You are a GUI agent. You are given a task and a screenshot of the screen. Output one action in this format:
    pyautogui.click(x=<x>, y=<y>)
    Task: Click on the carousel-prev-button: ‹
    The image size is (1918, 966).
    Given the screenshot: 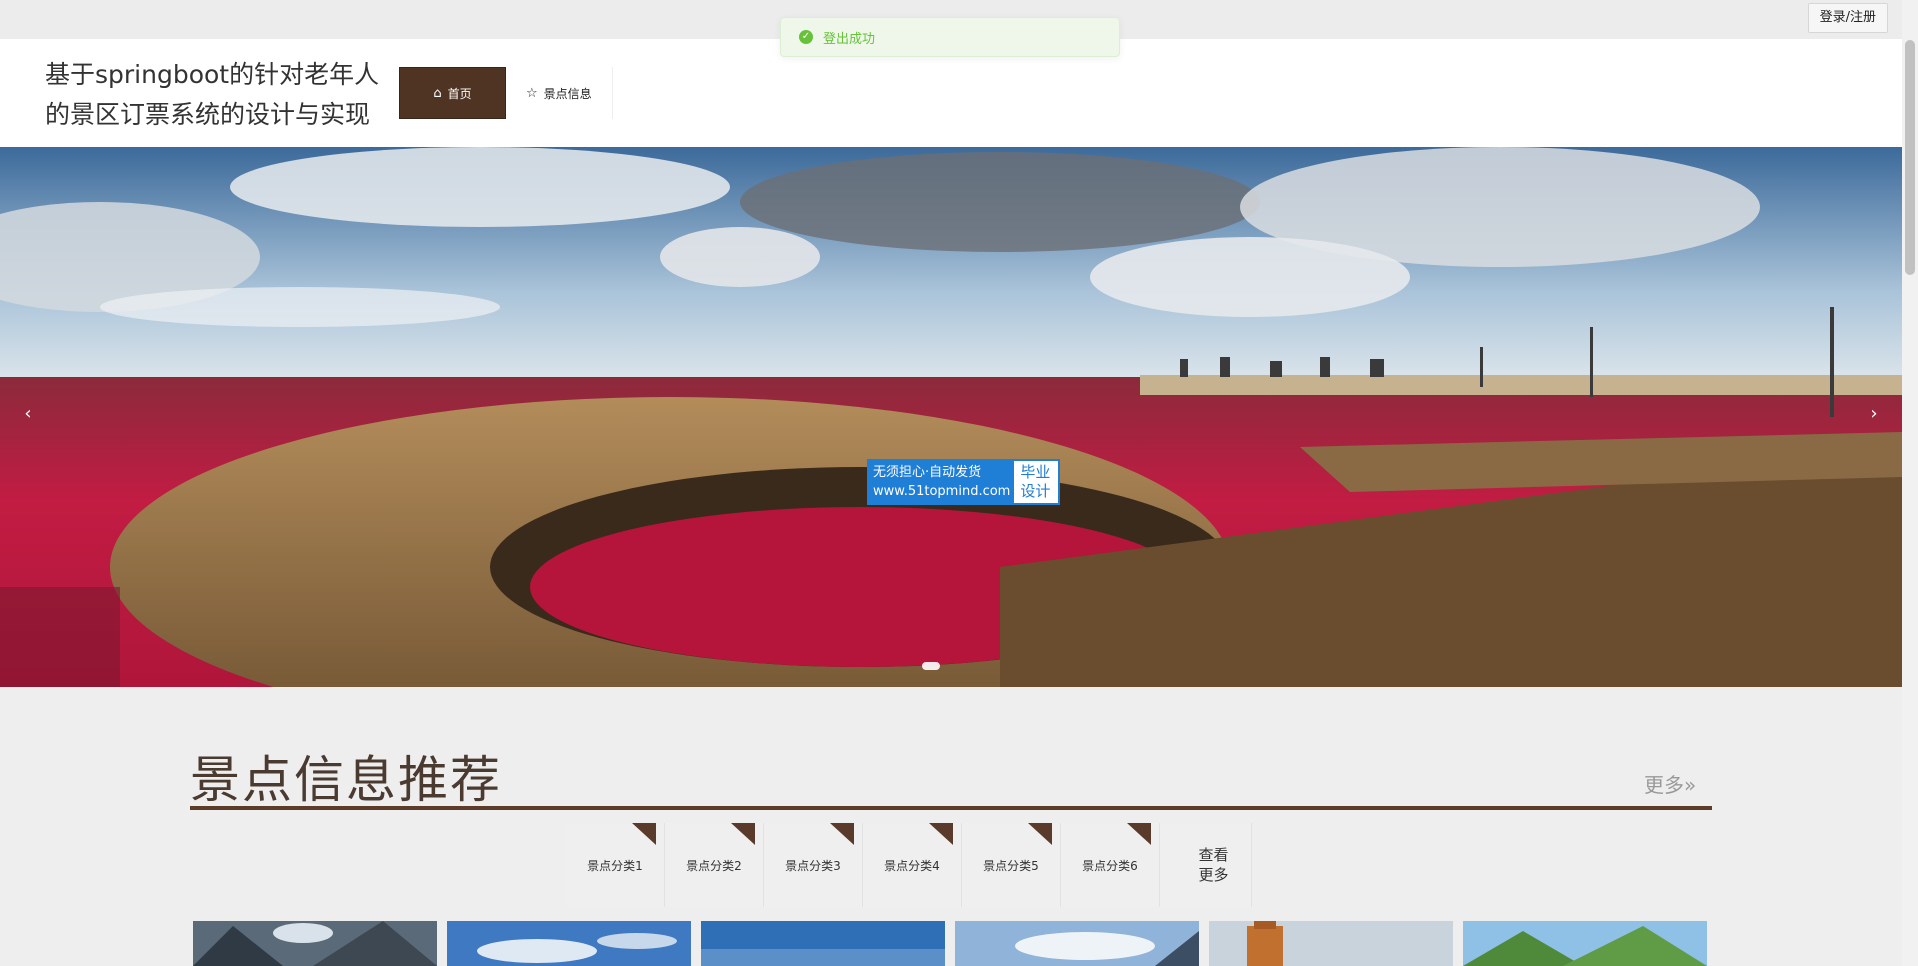 What is the action you would take?
    pyautogui.click(x=28, y=414)
    